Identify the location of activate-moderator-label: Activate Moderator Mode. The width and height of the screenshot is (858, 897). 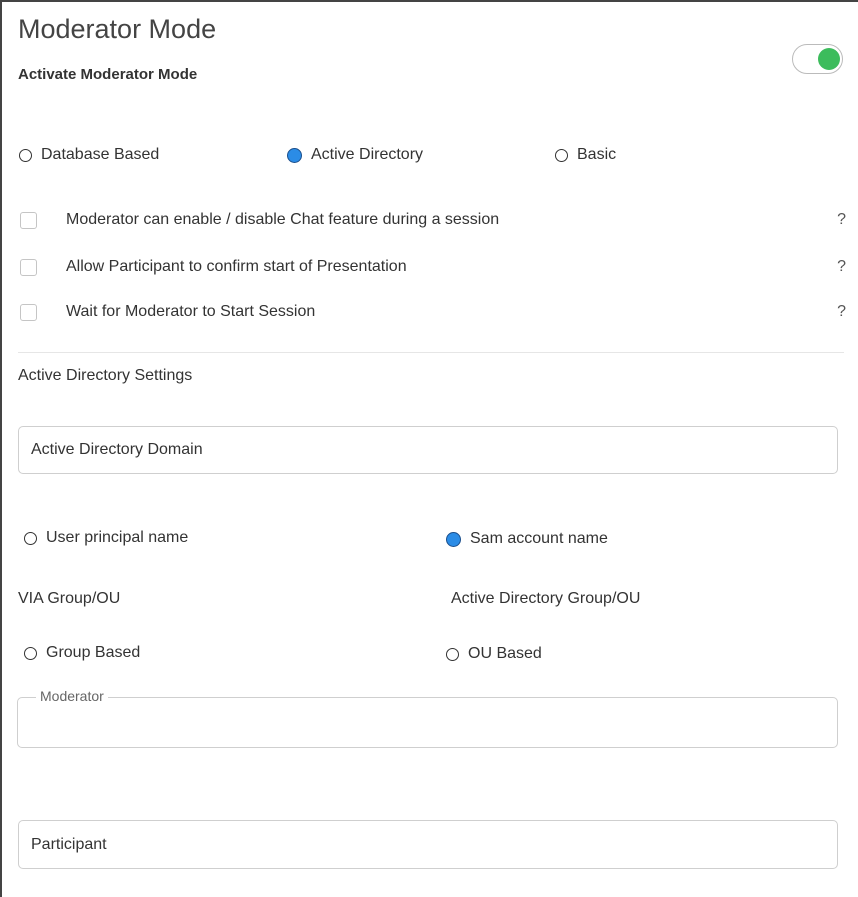
(108, 74).